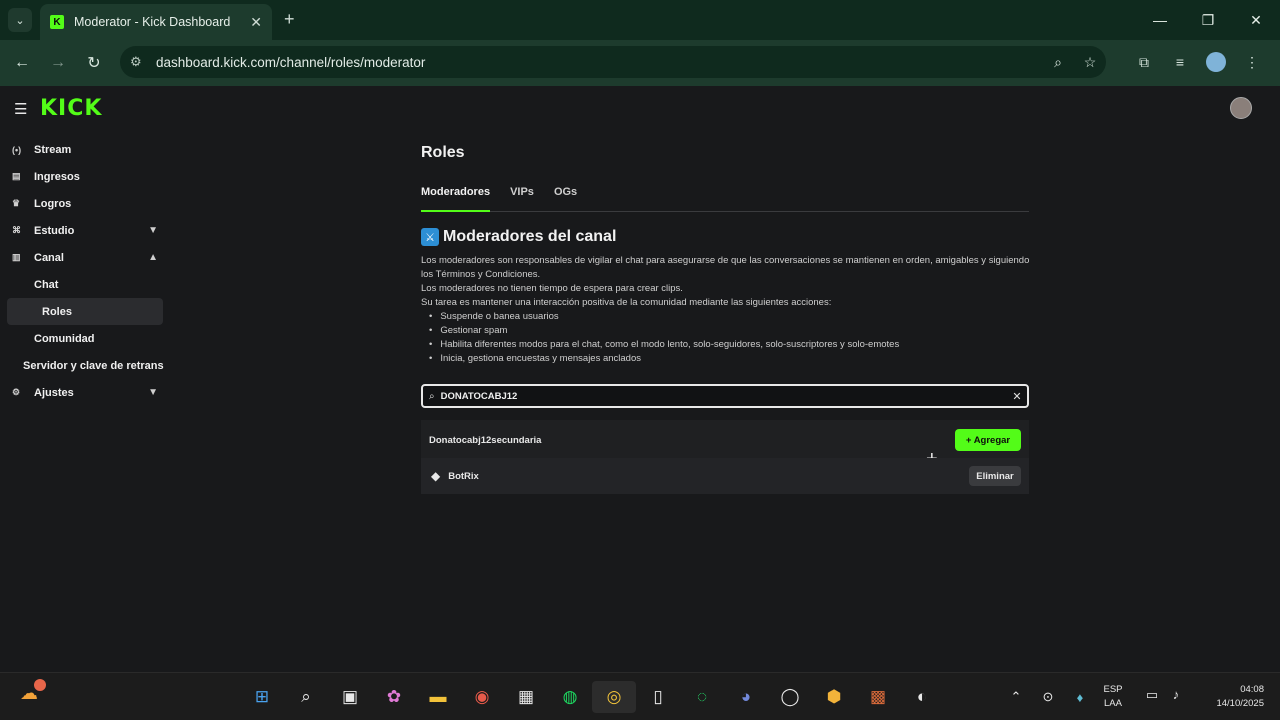 The width and height of the screenshot is (1280, 720). Describe the element at coordinates (85, 284) in the screenshot. I see `sidebar-item-chat: Chat` at that location.